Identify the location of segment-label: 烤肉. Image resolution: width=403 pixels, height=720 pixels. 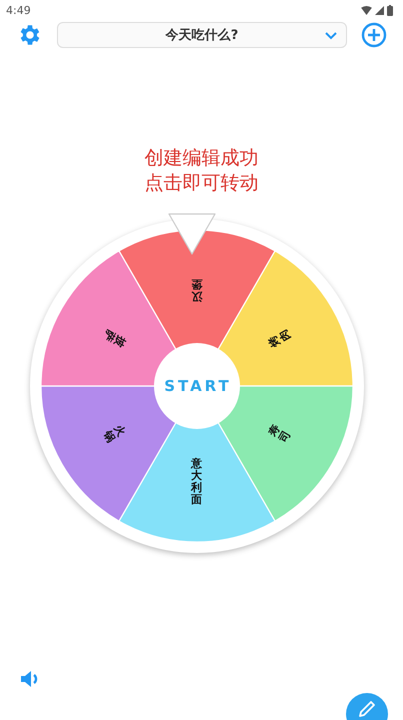
(279, 338).